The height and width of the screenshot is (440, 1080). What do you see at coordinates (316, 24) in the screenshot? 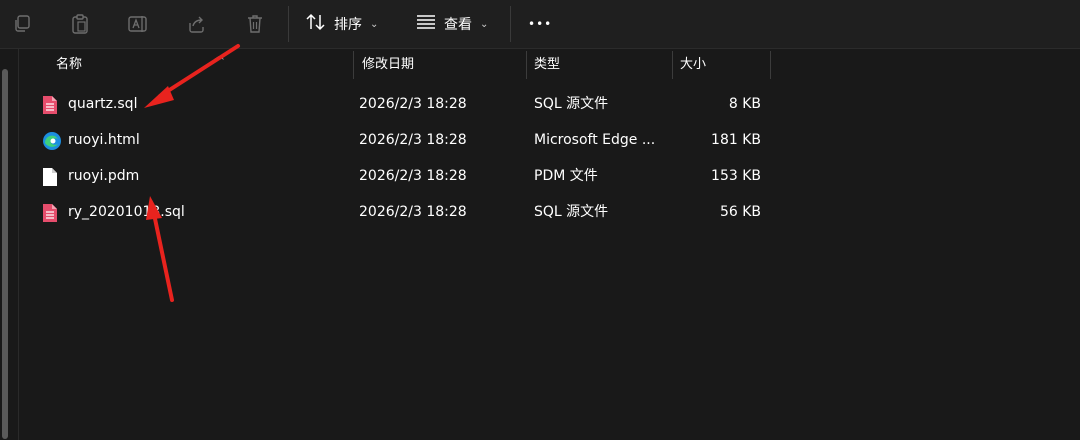
I see `sort-icon` at bounding box center [316, 24].